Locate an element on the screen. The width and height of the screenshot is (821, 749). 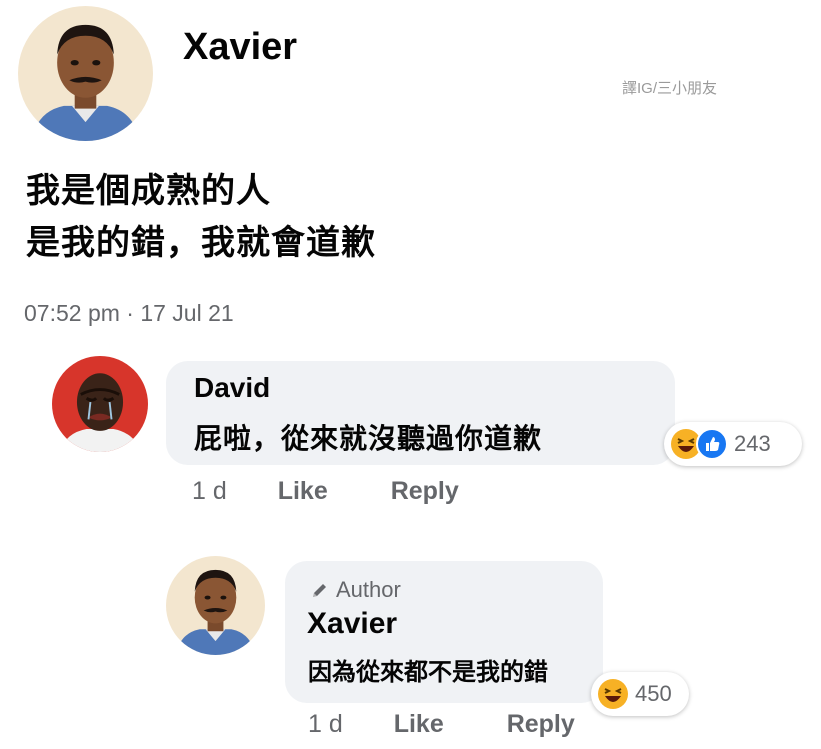
reaction-summary: 450 is located at coordinates (640, 694).